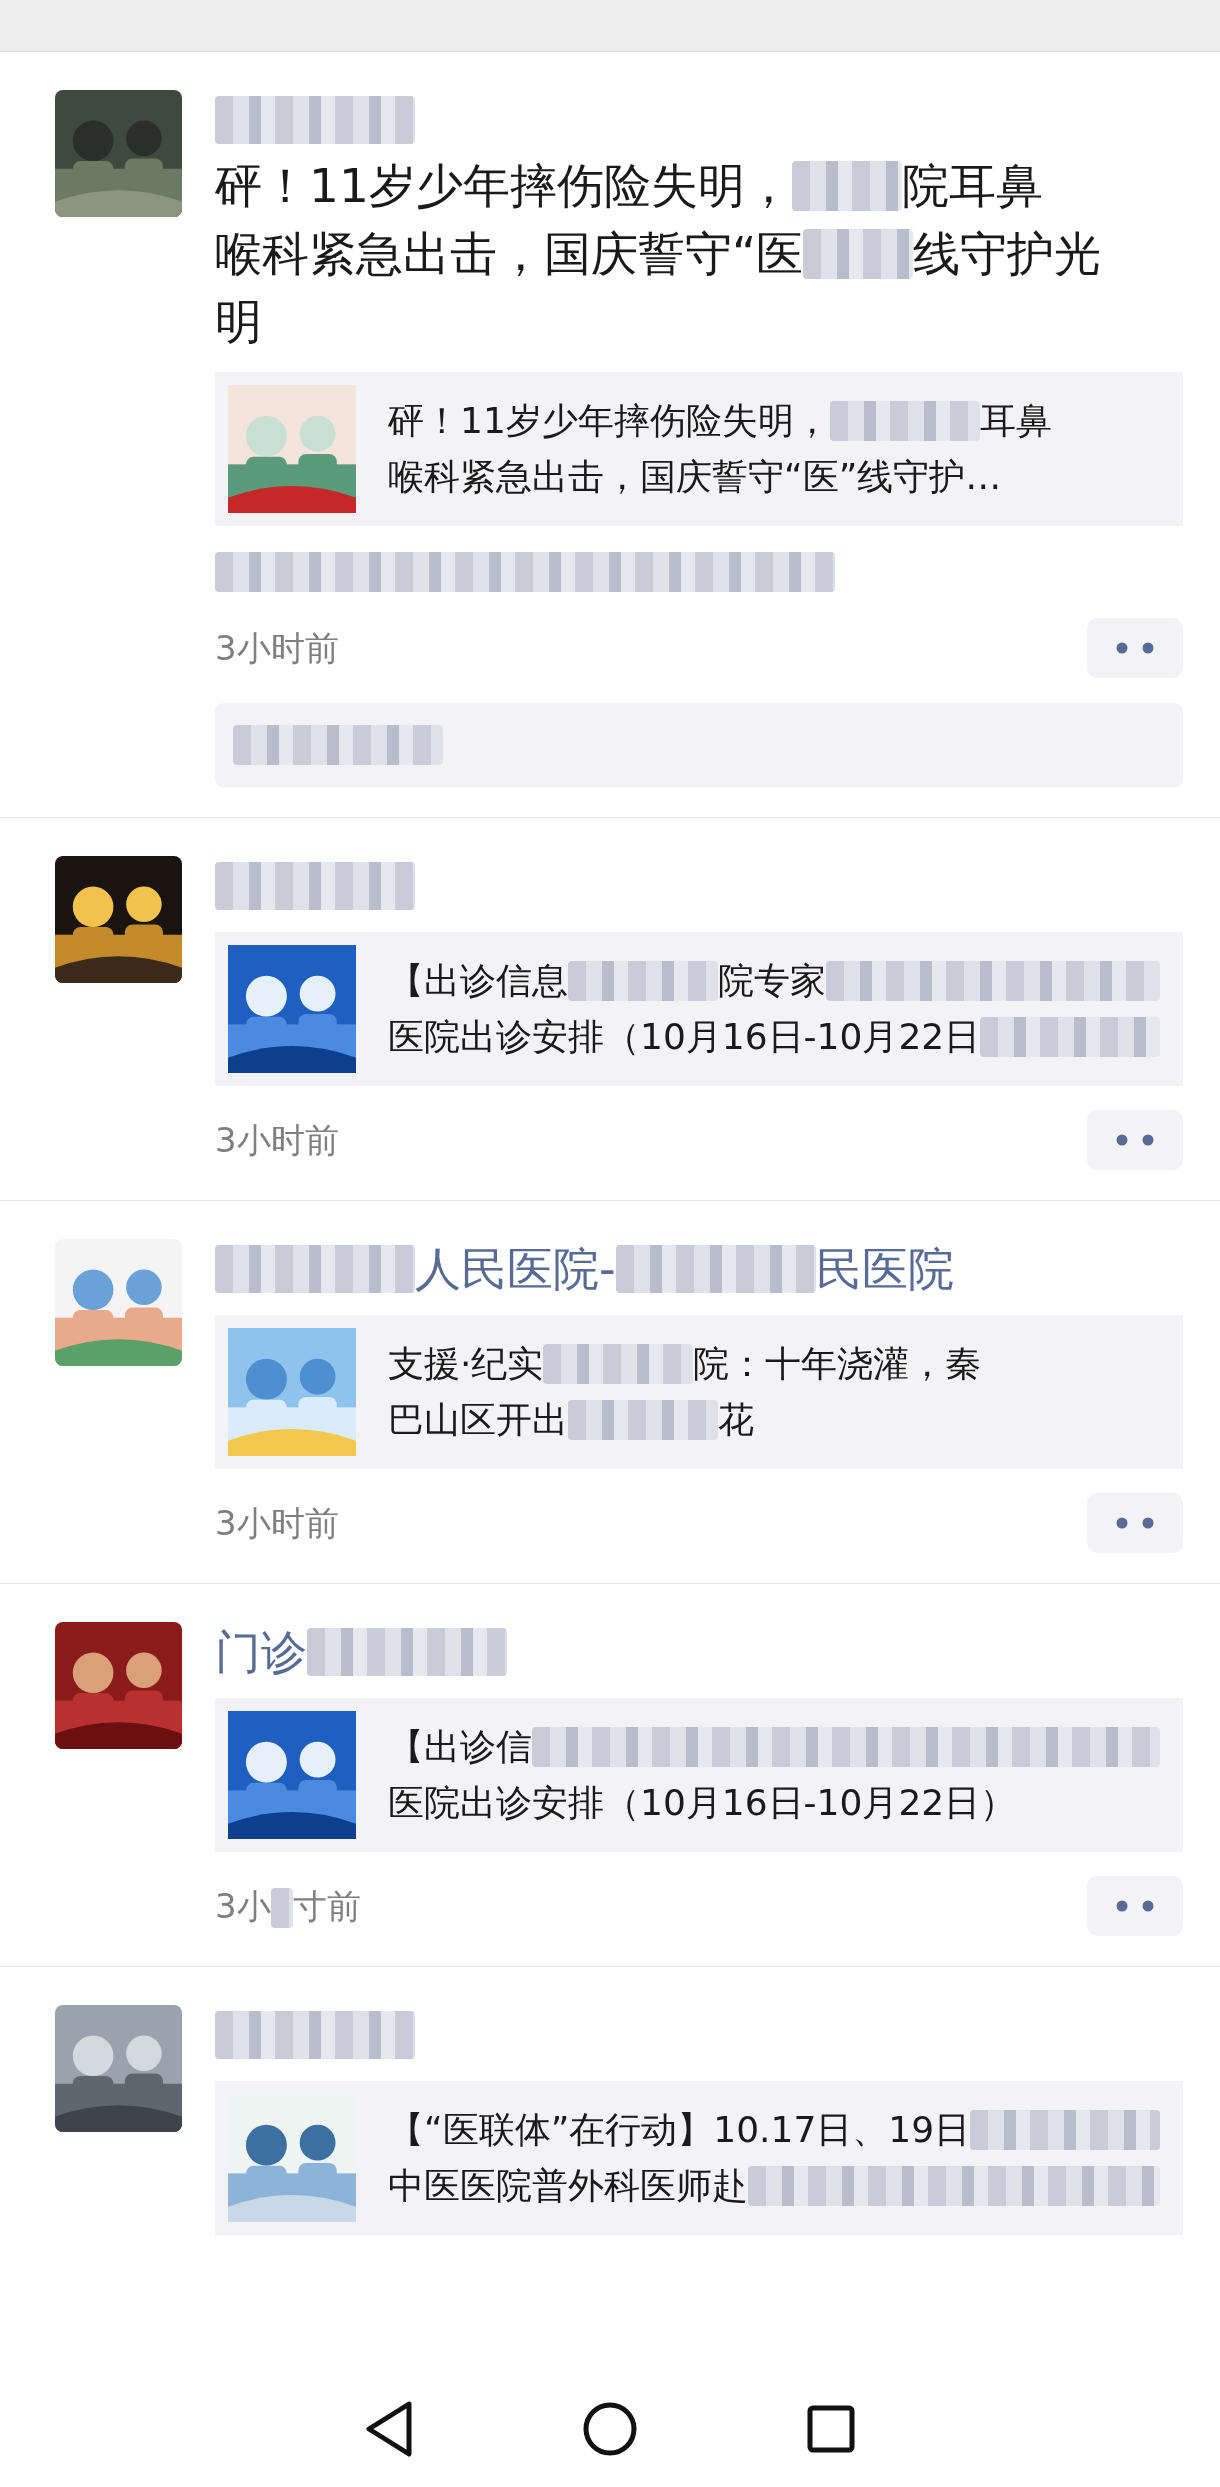 This screenshot has width=1220, height=2487. Describe the element at coordinates (243, 1905) in the screenshot. I see `post-time: 3小` at that location.